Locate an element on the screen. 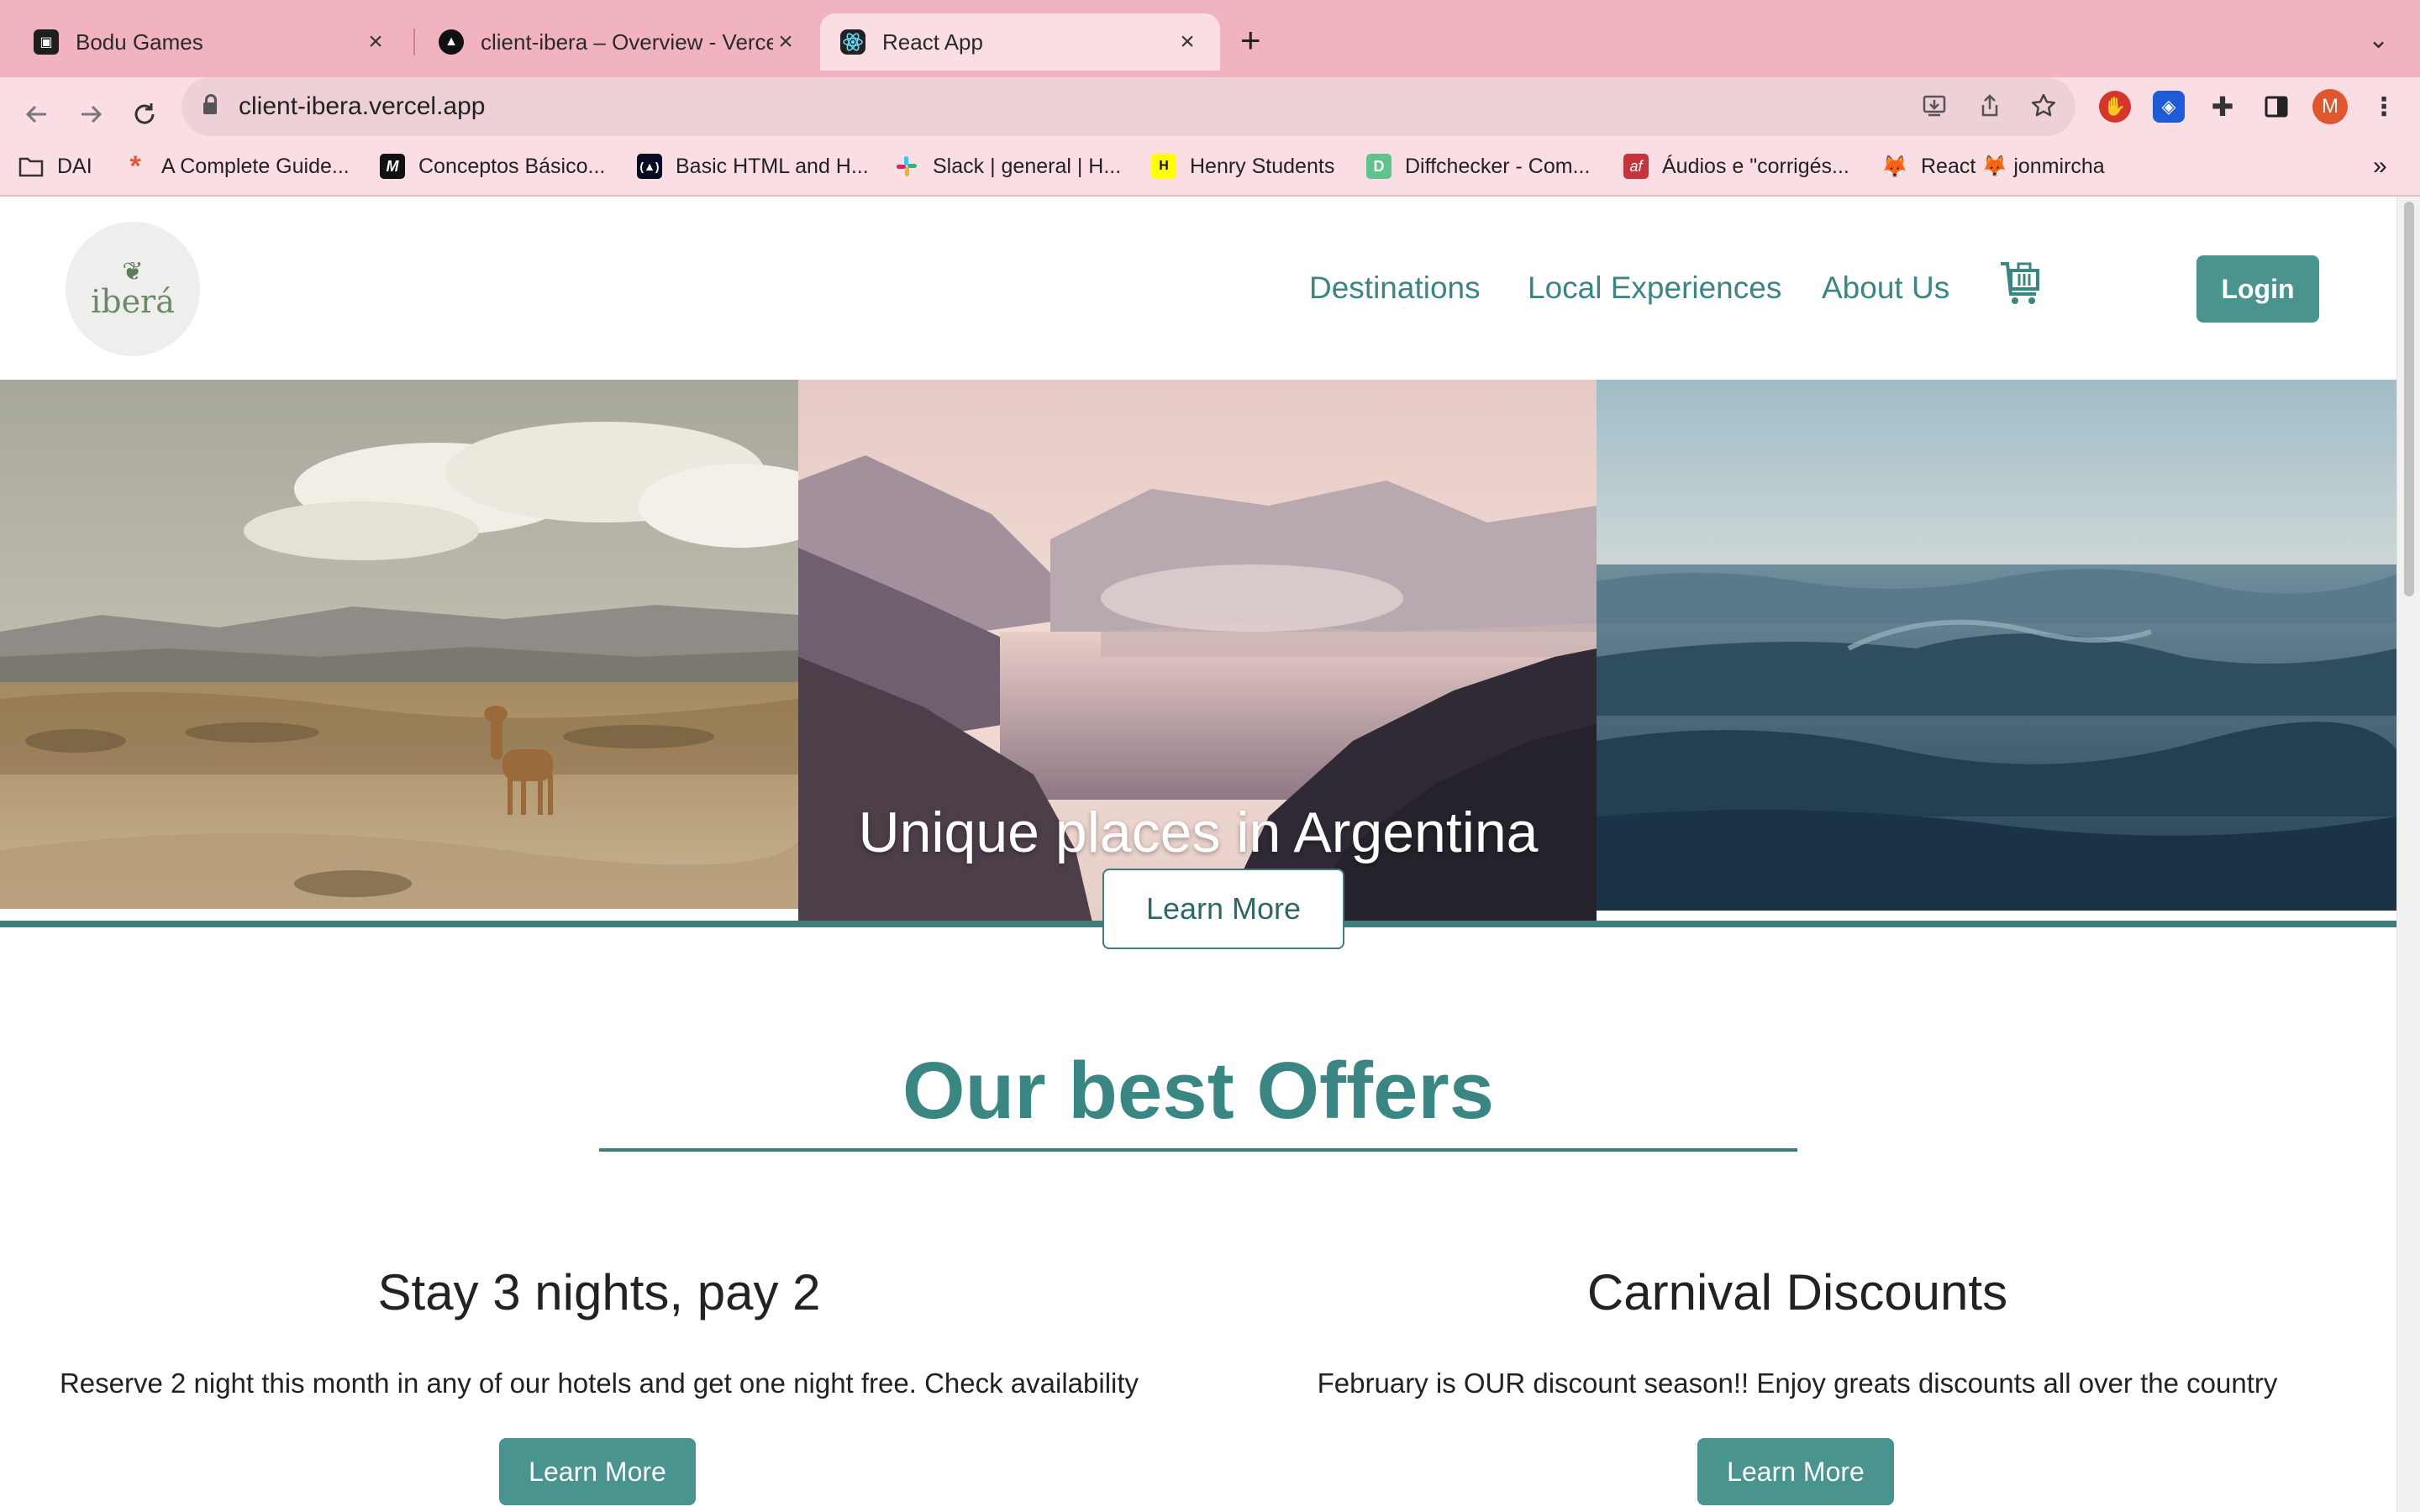 The height and width of the screenshot is (1512, 2420). share-icon is located at coordinates (1990, 106).